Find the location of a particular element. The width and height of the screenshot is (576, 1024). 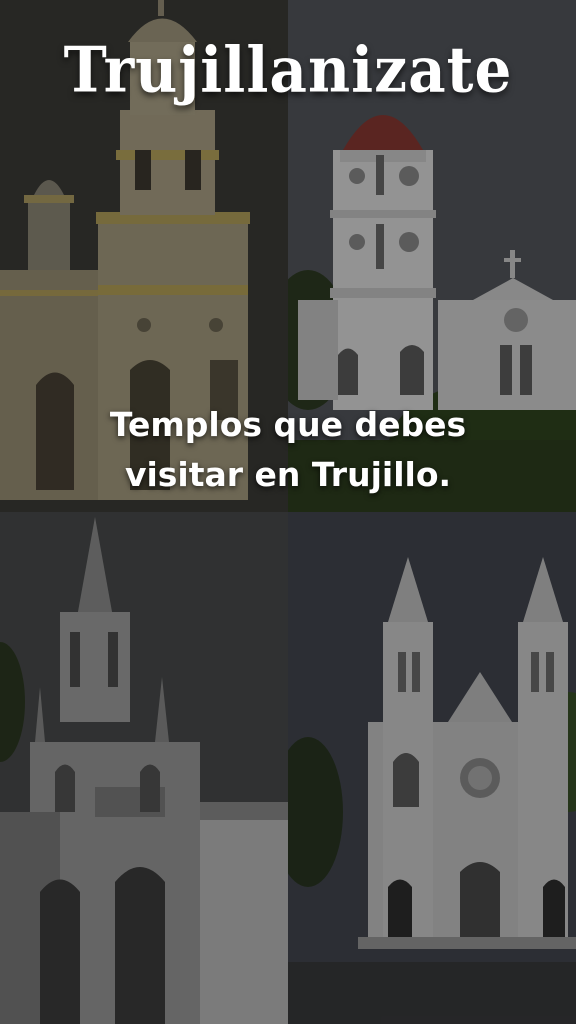

headline: Templos que debes visitar en Trujillo. is located at coordinates (288, 450).